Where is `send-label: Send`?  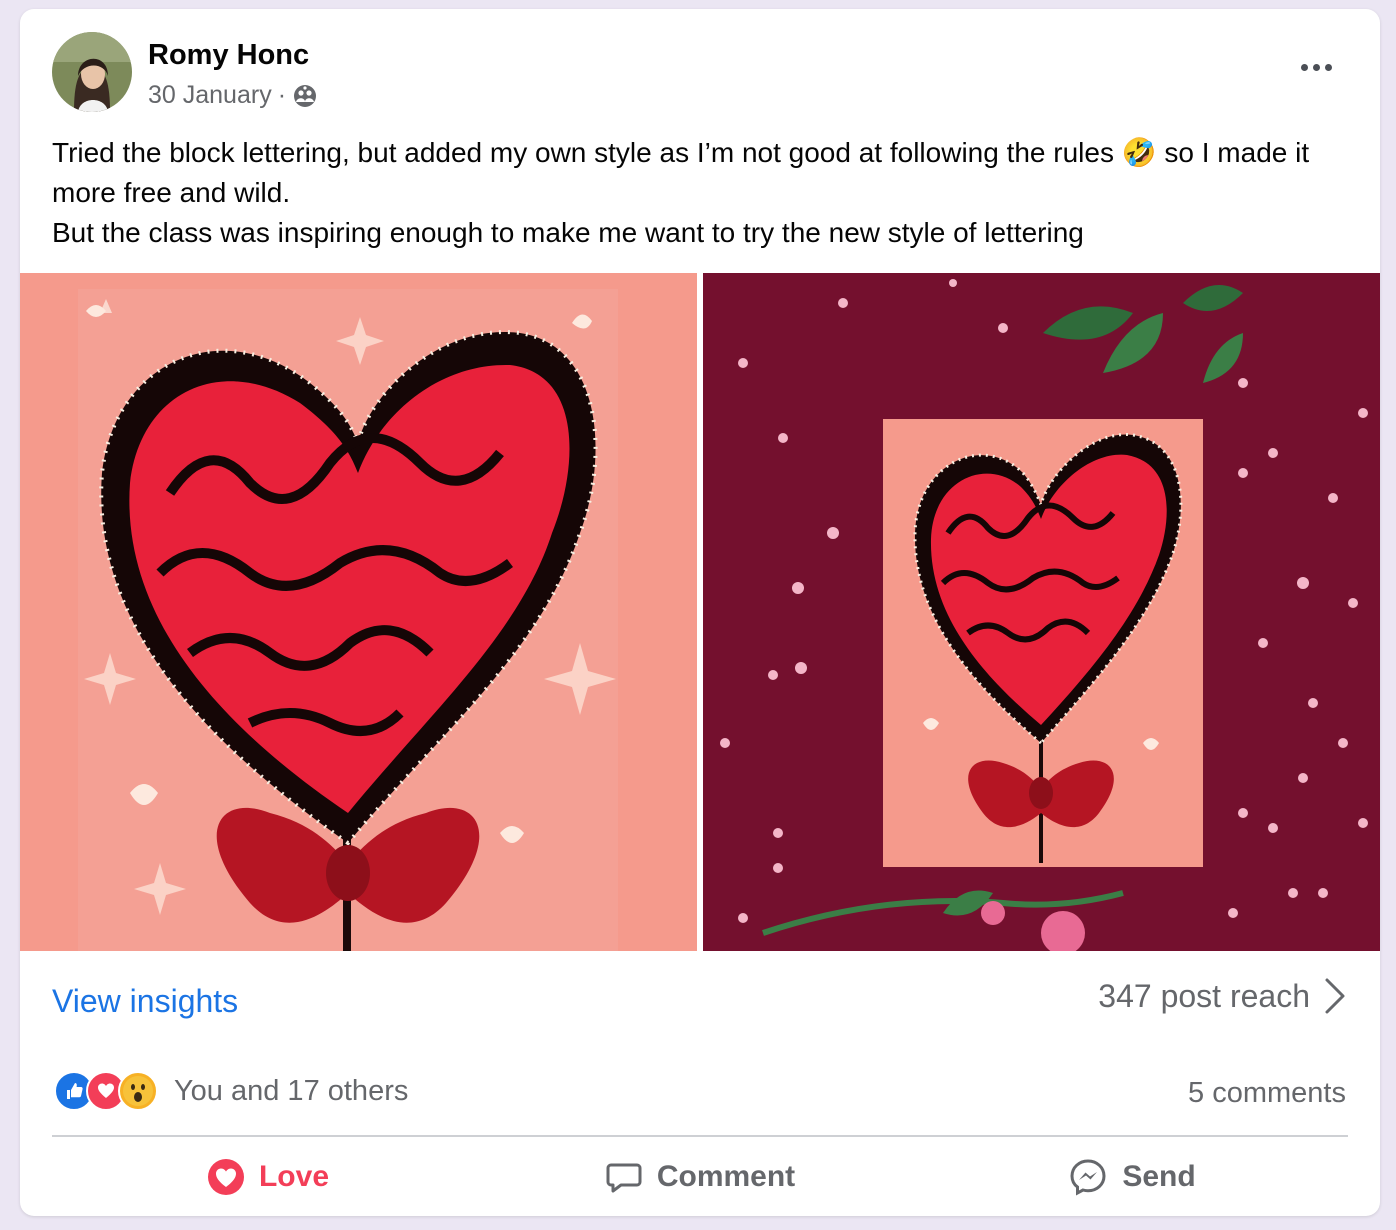
send-label: Send is located at coordinates (1159, 1176).